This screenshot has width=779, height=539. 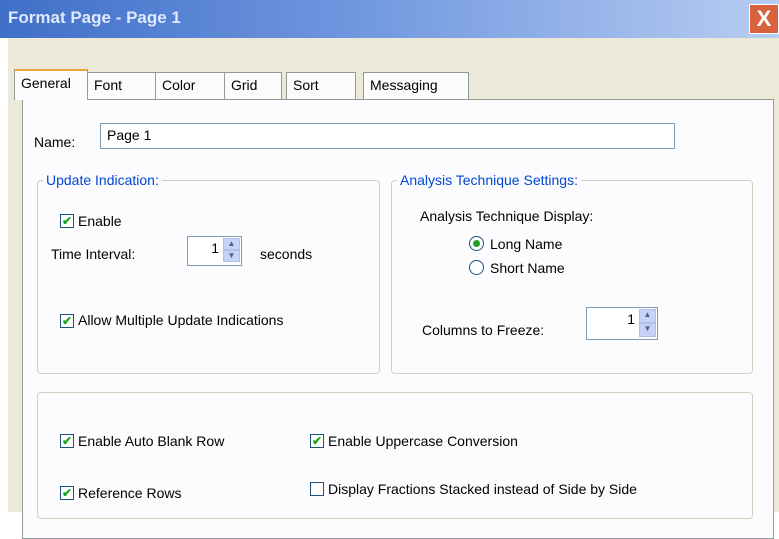 What do you see at coordinates (622, 323) in the screenshot?
I see `columns-freeze-stepper: 1 ▲ ▼` at bounding box center [622, 323].